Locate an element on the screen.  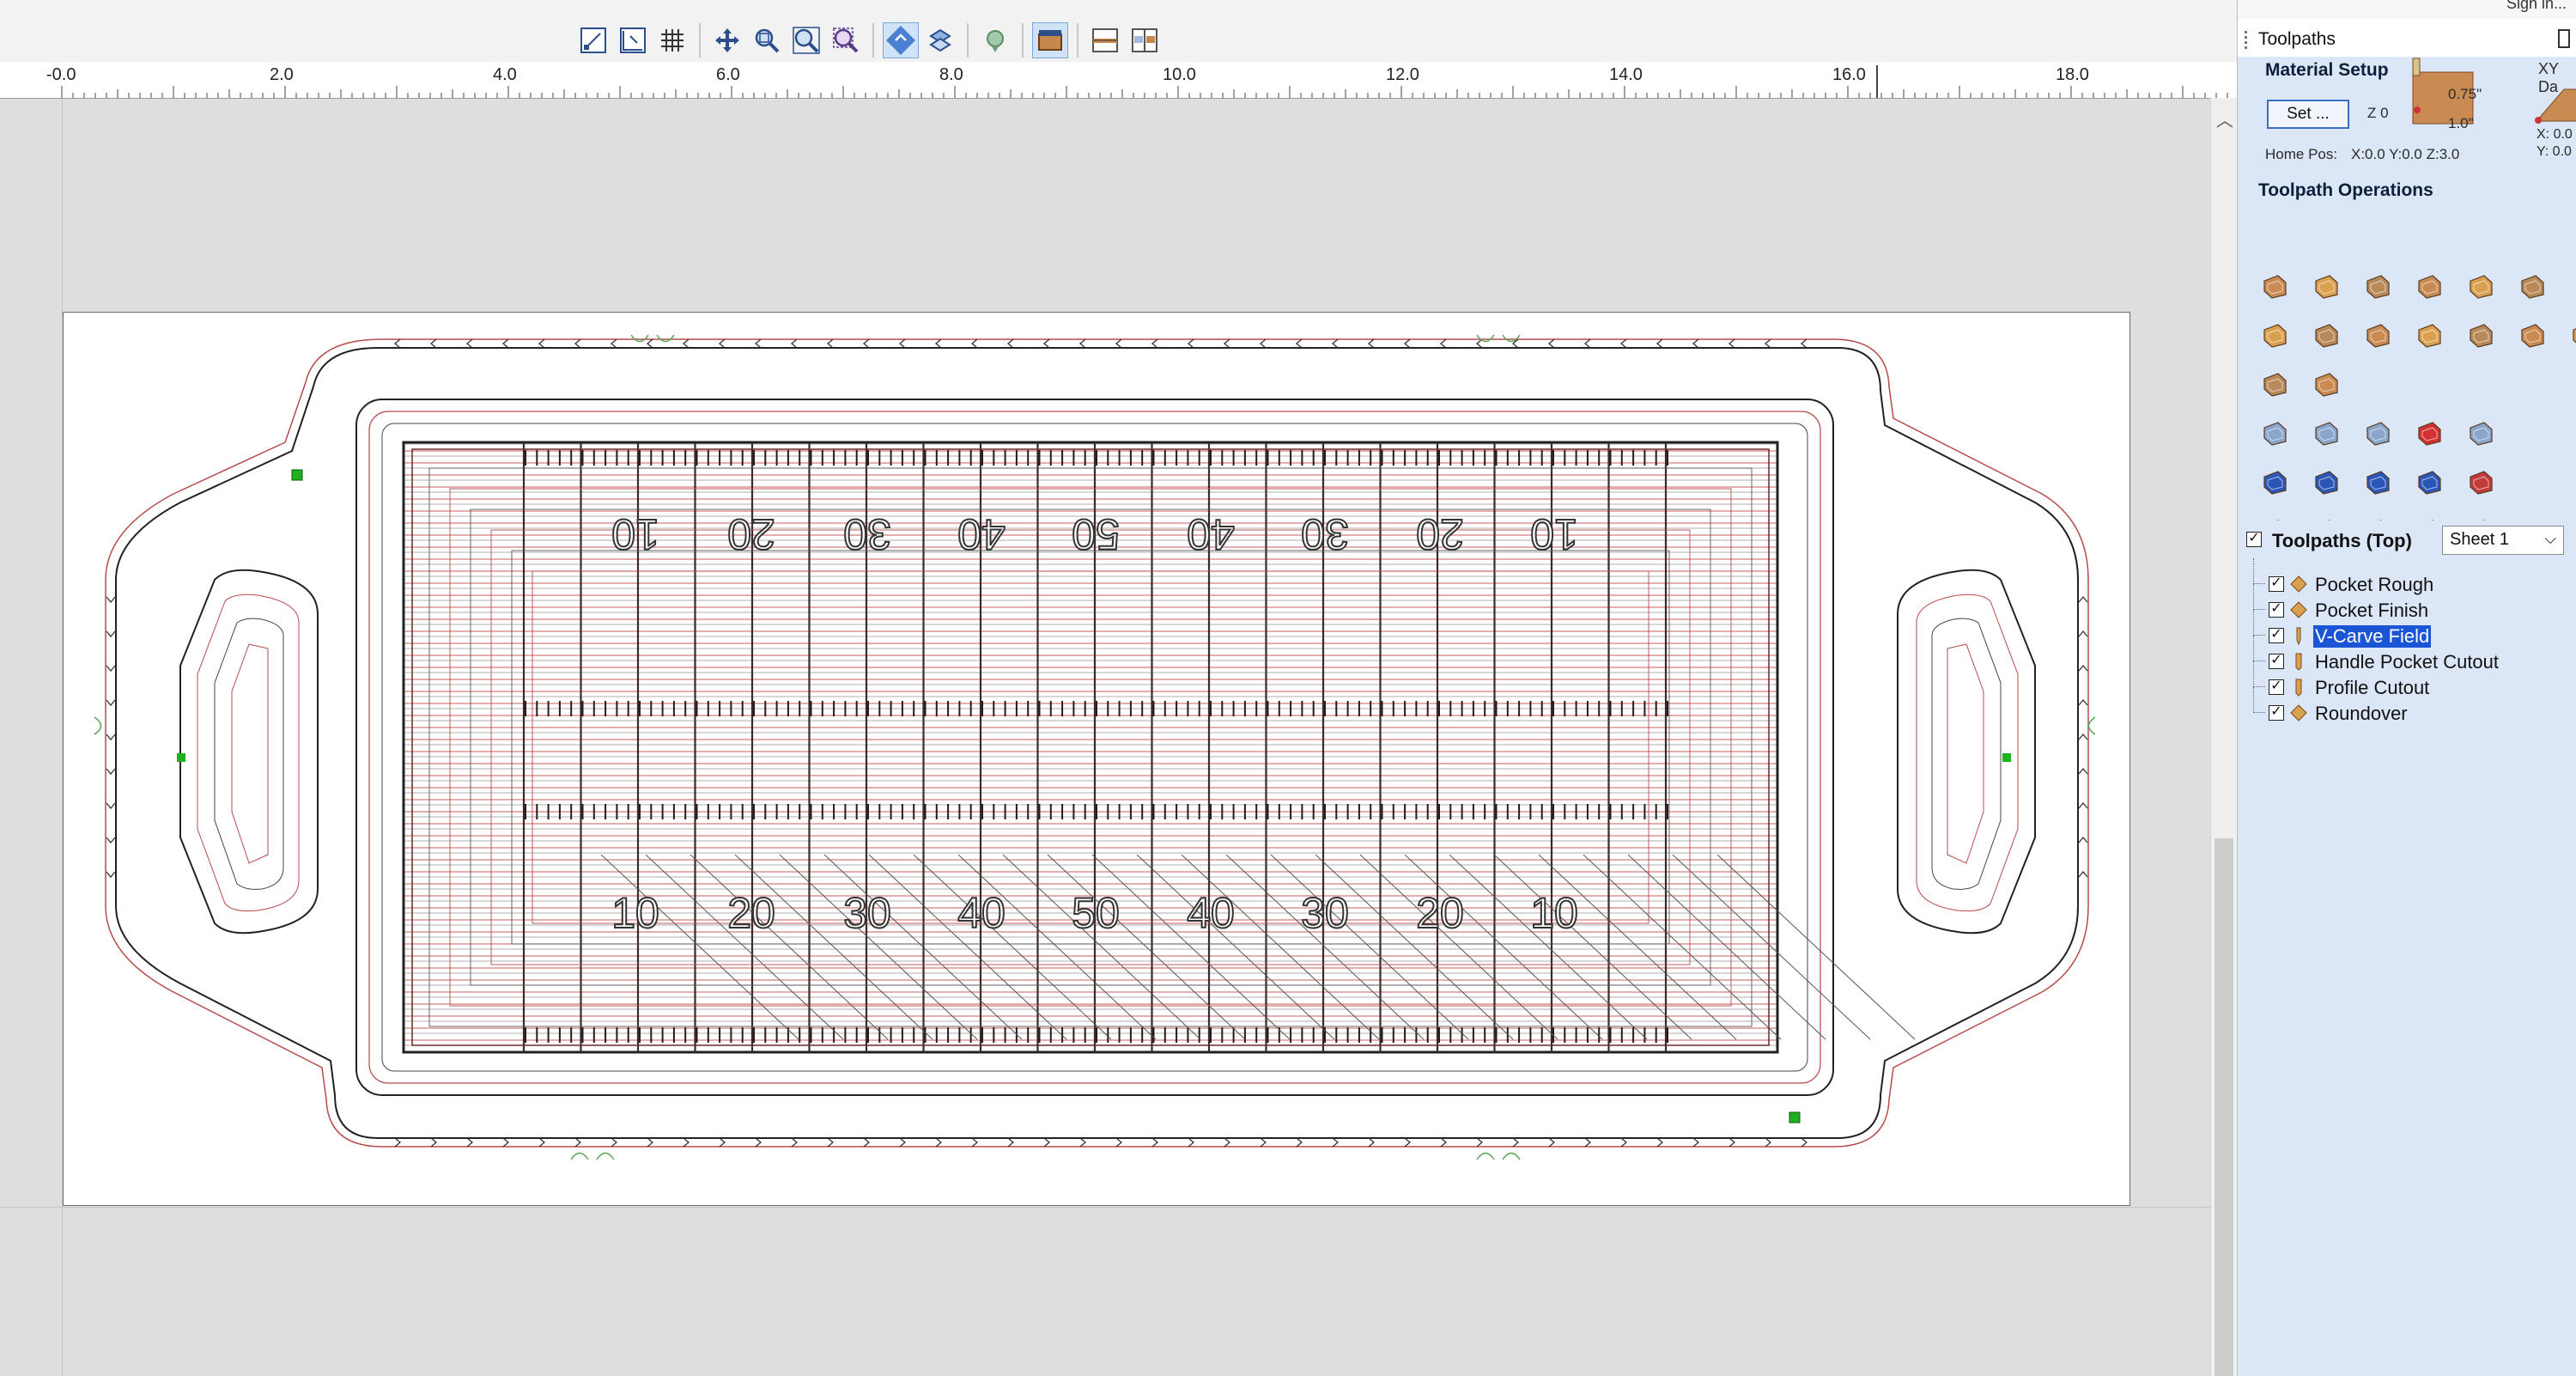
prism-carve-icon is located at coordinates (2326, 335).